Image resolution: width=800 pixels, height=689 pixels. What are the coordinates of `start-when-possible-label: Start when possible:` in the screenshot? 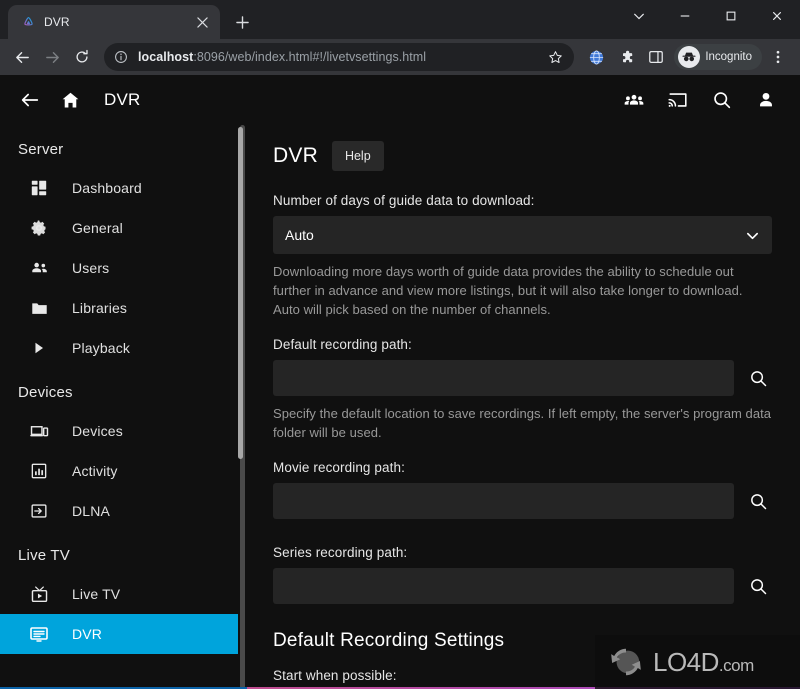 It's located at (335, 675).